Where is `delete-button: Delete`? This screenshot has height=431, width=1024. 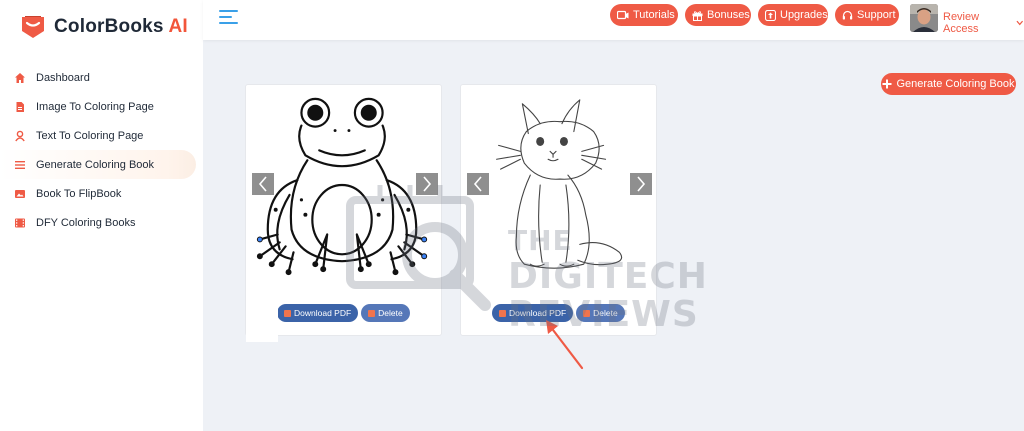
delete-button: Delete is located at coordinates (385, 313).